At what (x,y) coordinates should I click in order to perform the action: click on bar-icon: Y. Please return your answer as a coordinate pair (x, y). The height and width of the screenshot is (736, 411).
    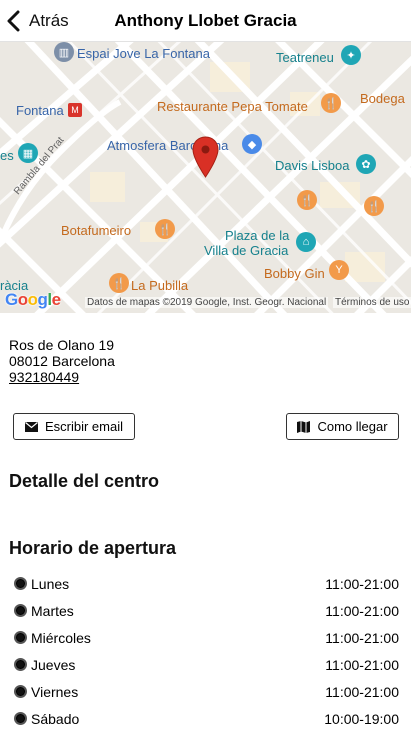
    Looking at the image, I should click on (339, 270).